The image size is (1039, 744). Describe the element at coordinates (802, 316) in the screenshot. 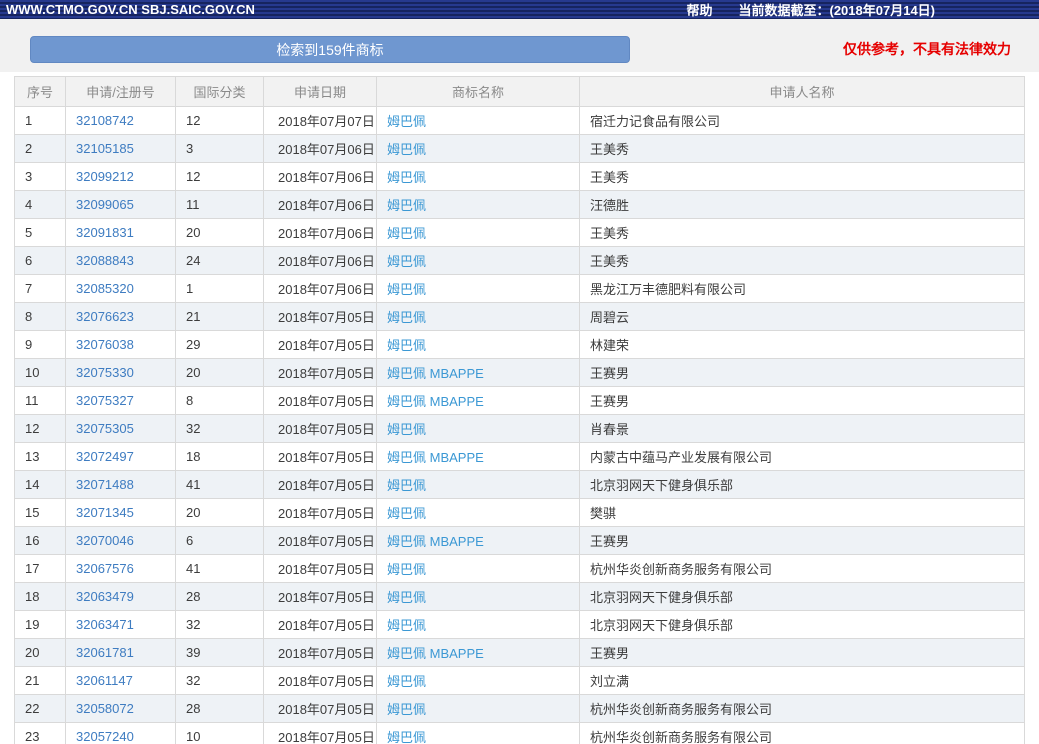

I see `applicant-name-cell: 周碧云` at that location.